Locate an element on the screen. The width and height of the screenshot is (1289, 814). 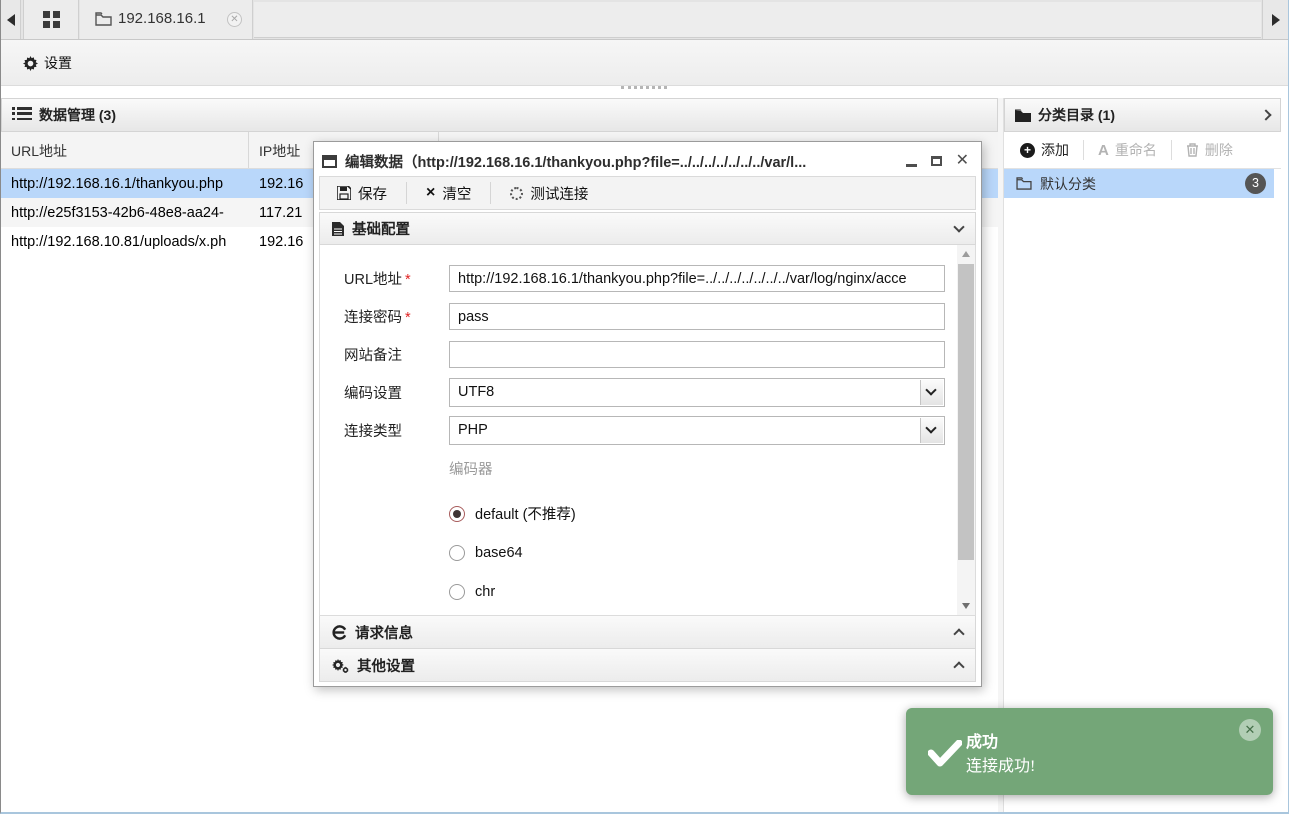
tab-close-icon: ✕ is located at coordinates (234, 19).